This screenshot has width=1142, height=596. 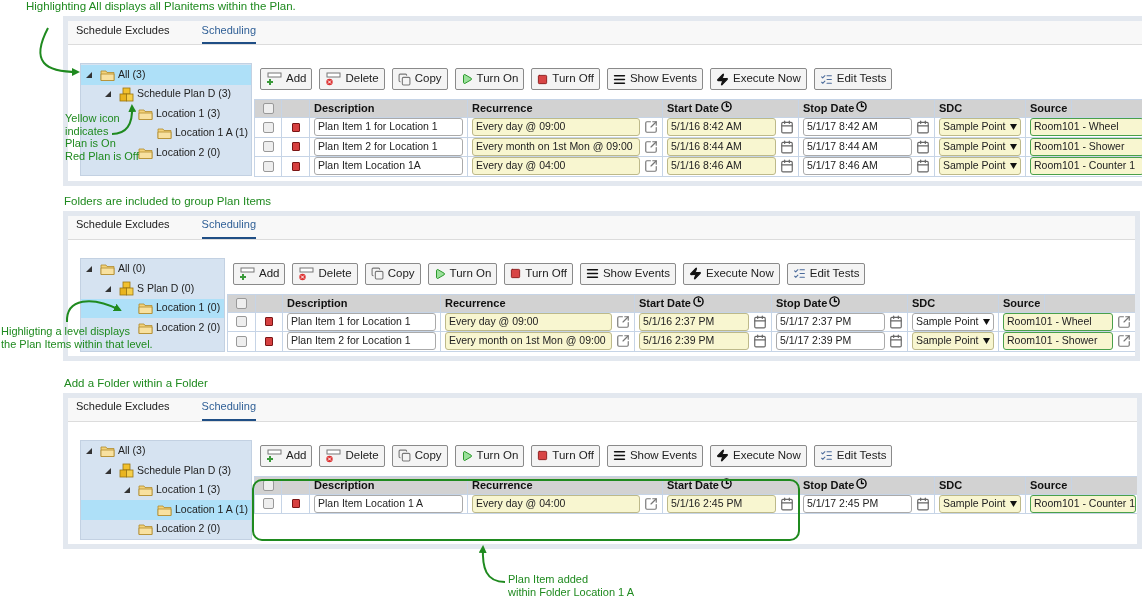 I want to click on start-date-field: 5/1/16 8:46 AM, so click(x=721, y=166).